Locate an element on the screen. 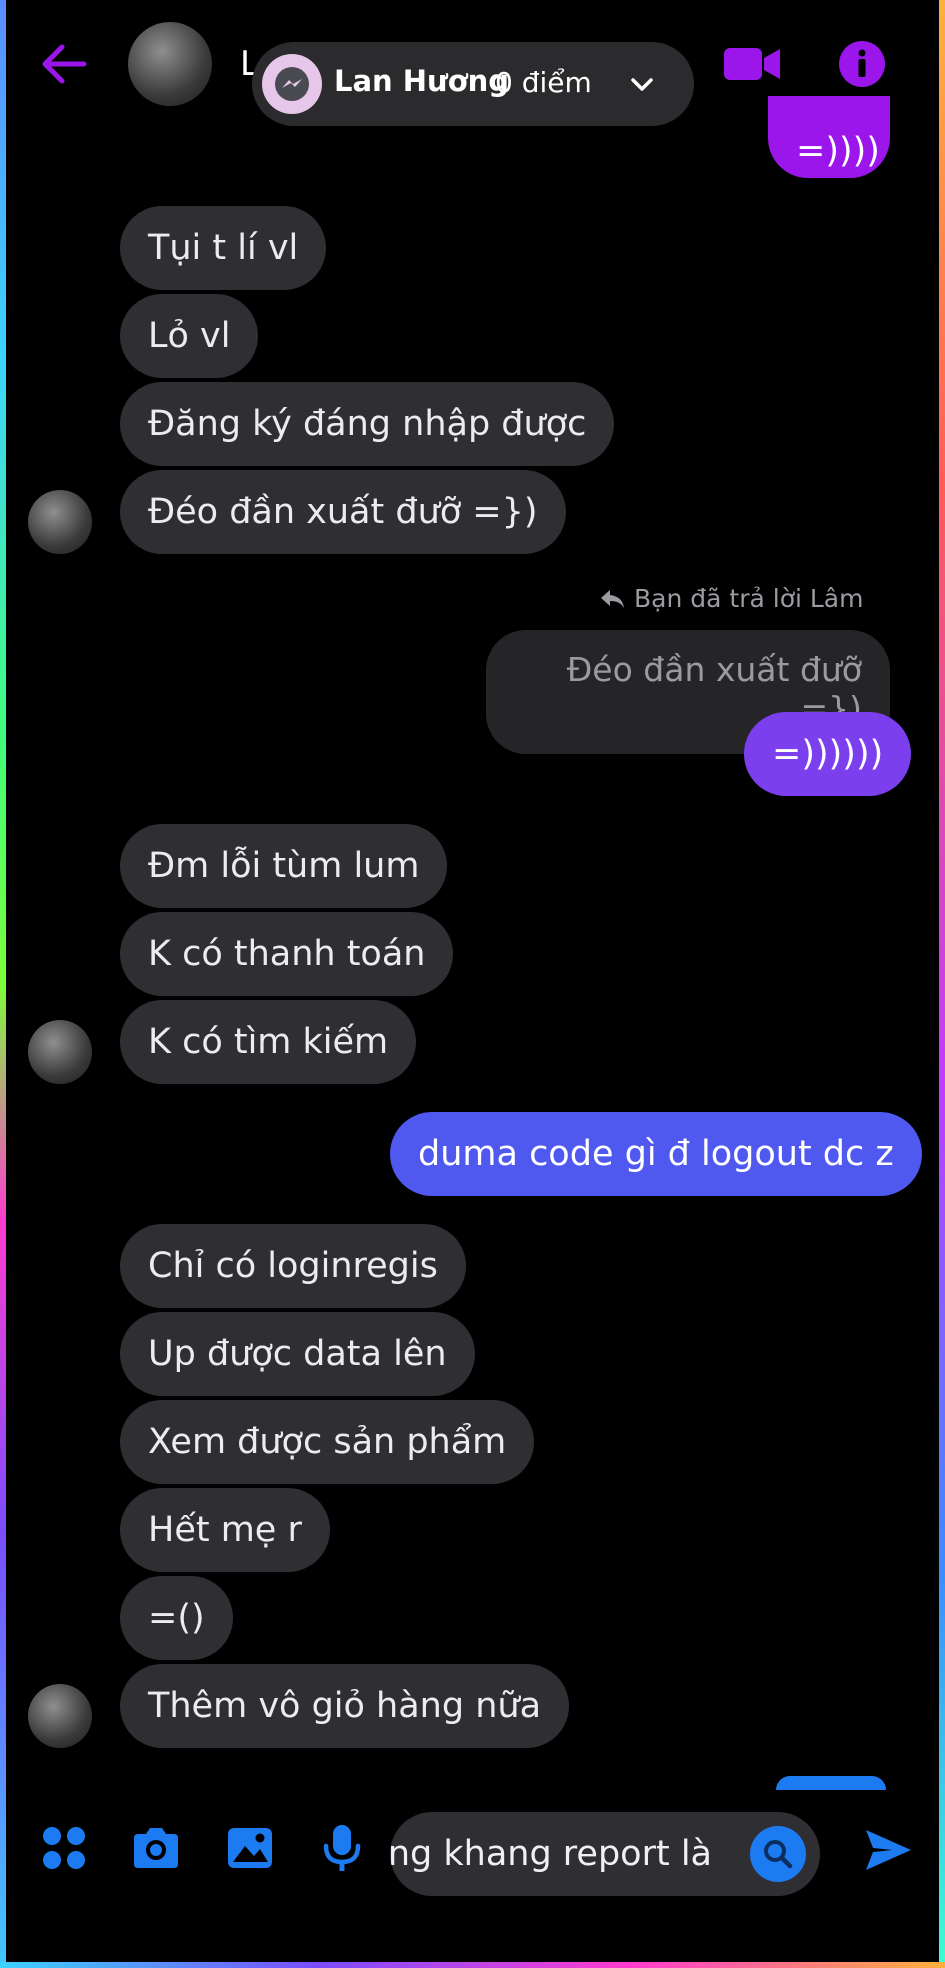  contact-avatar is located at coordinates (170, 64).